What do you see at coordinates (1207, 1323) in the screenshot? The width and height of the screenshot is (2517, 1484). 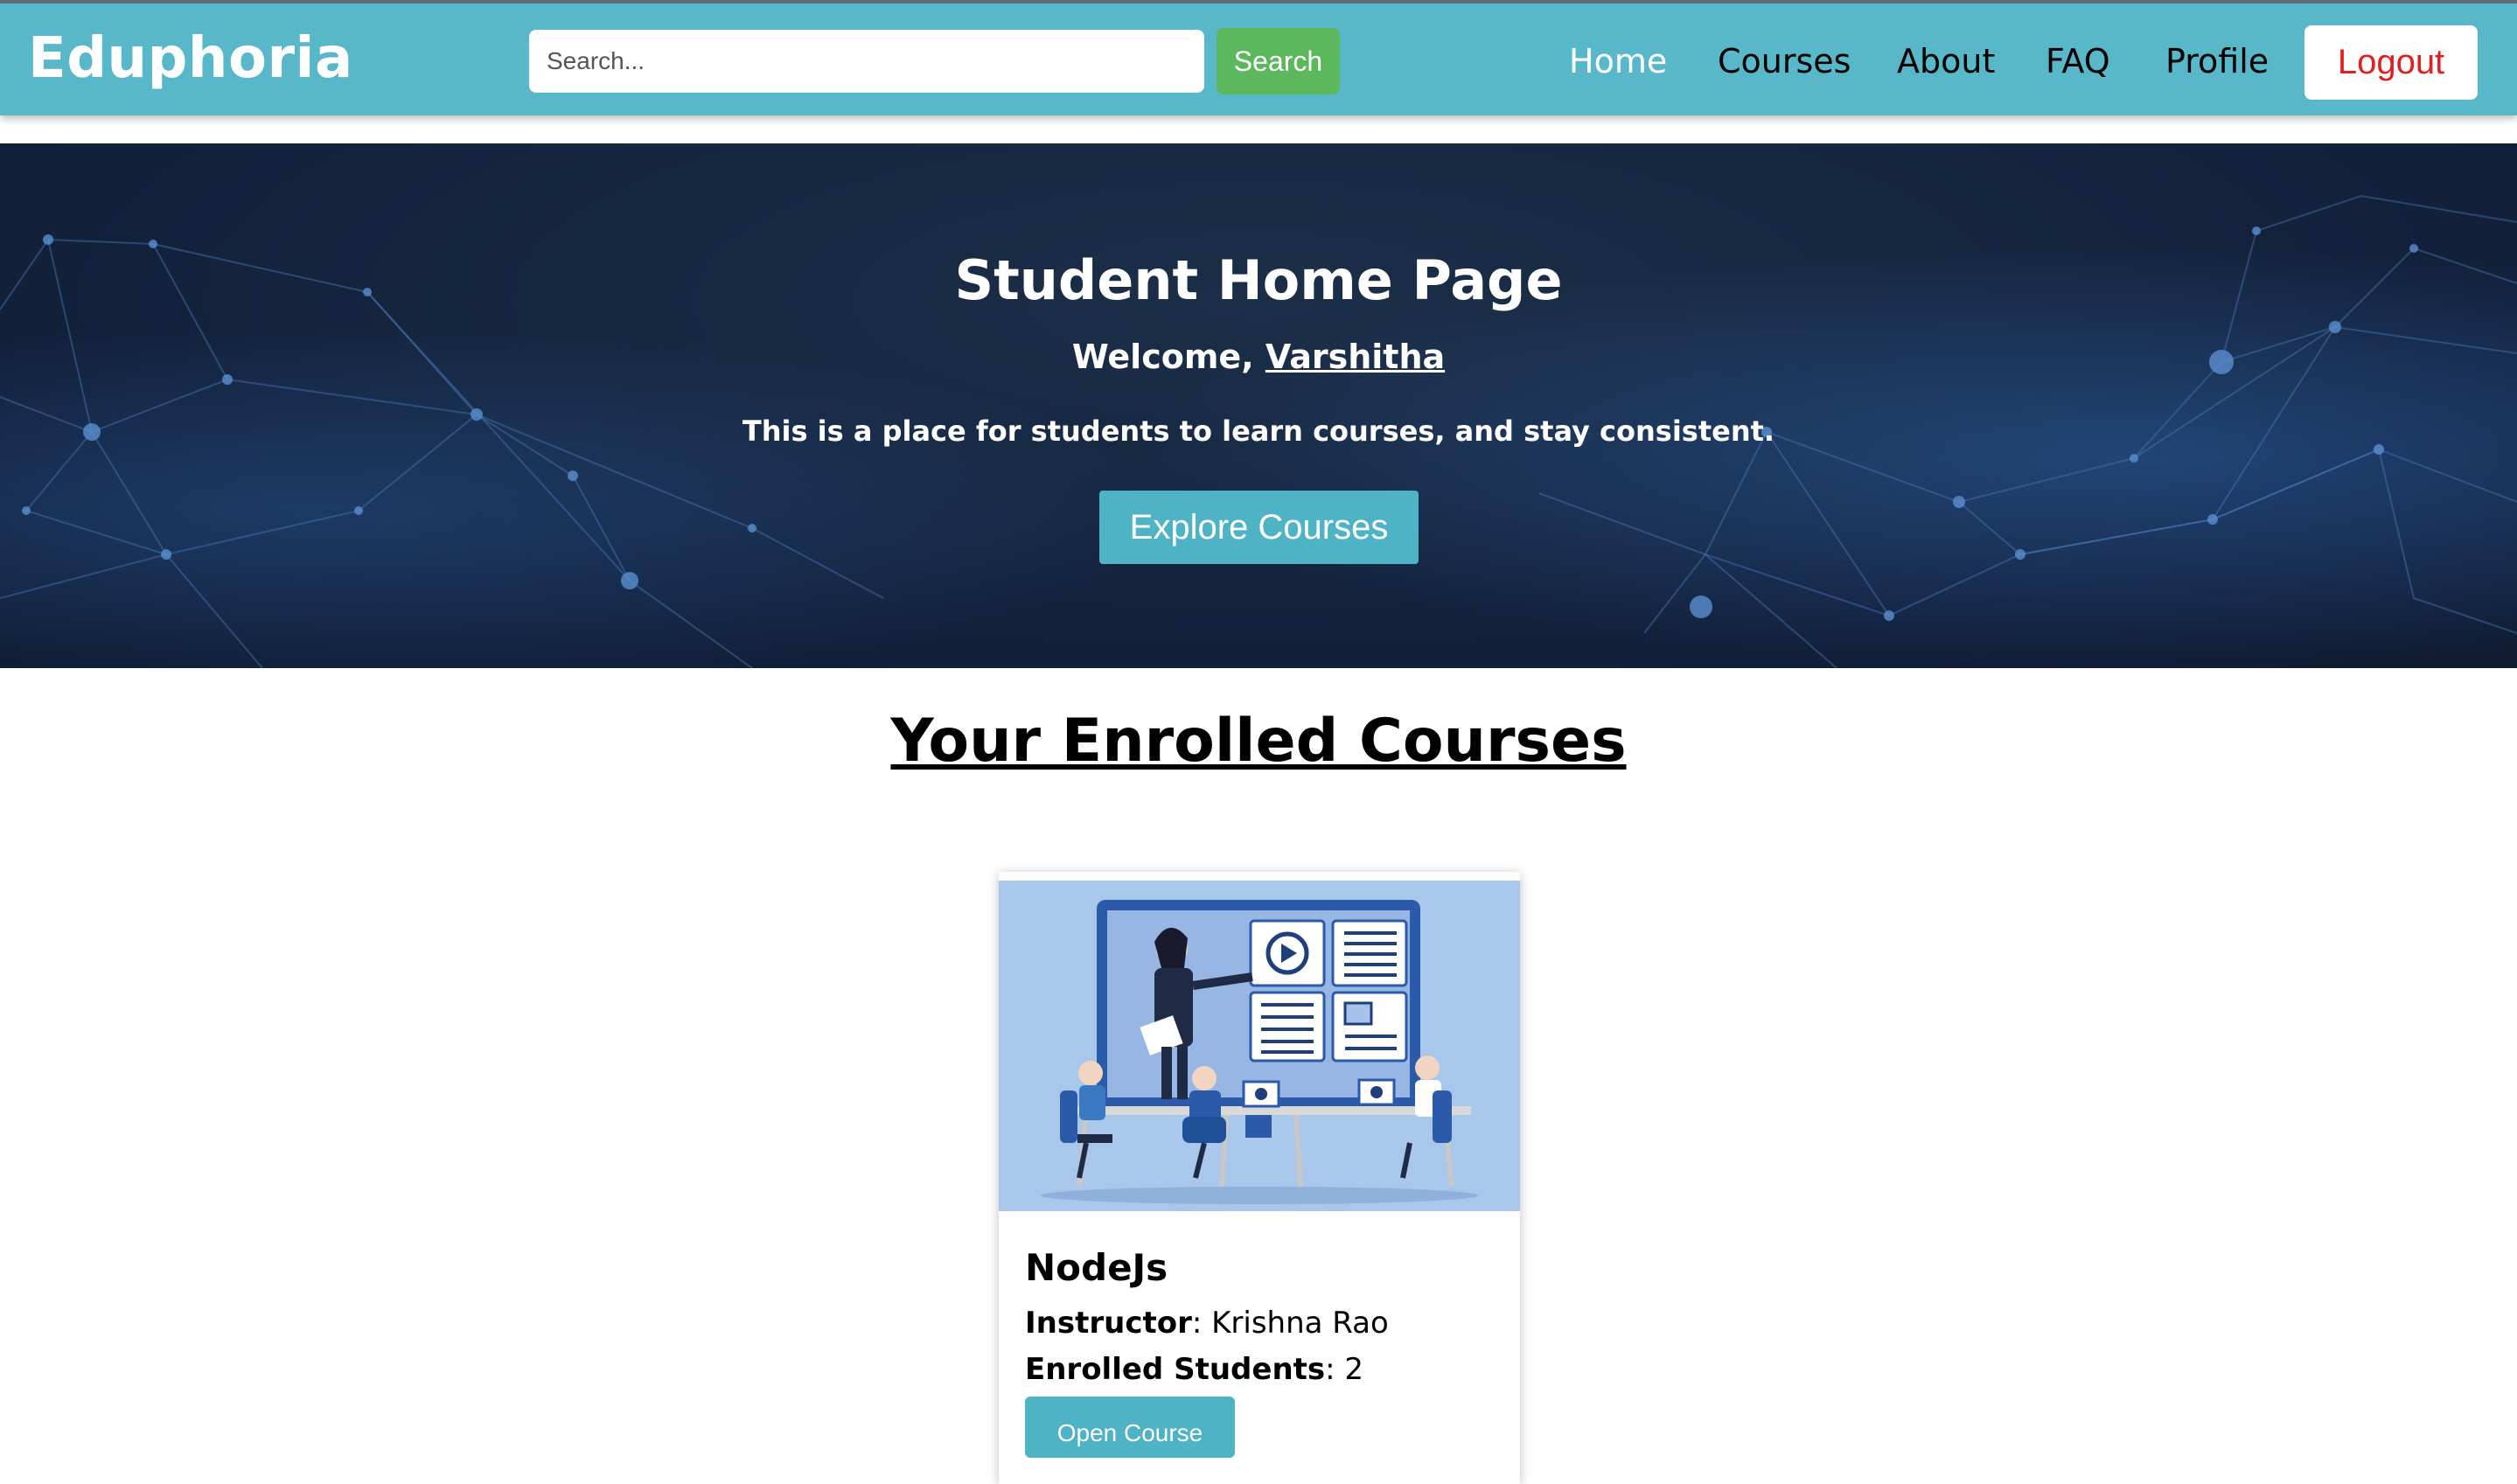 I see `course-instructor: Instructor: Krishna Rao` at bounding box center [1207, 1323].